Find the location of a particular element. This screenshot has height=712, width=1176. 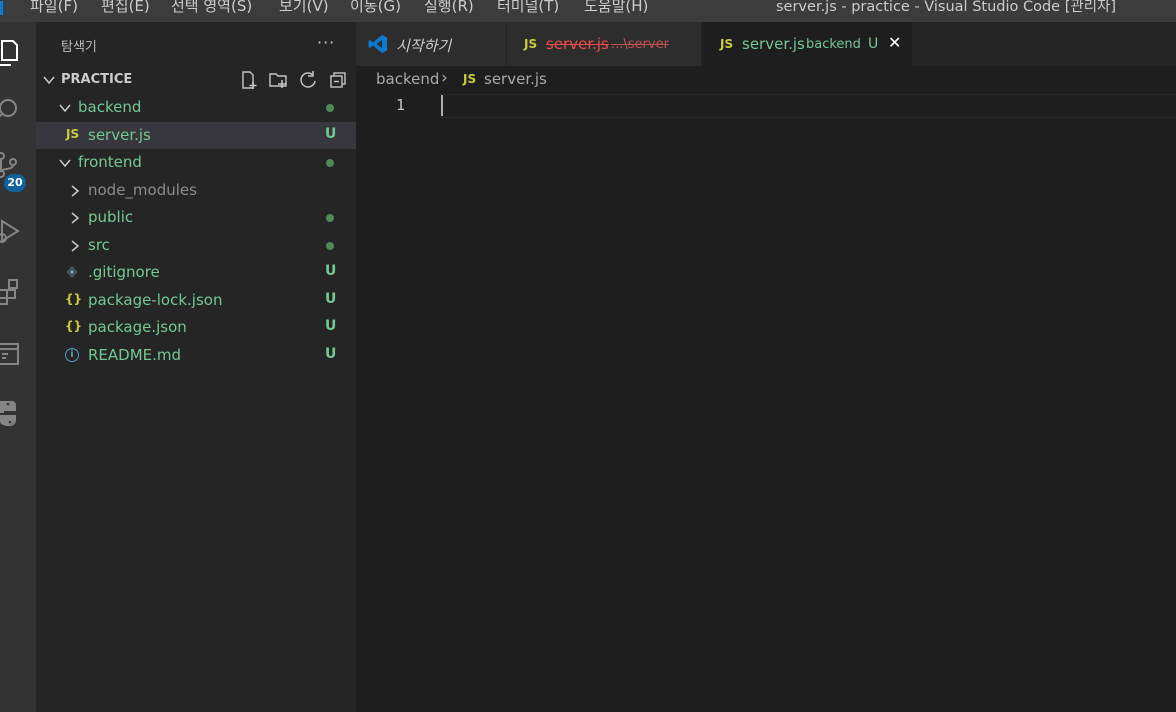

explorer-title: 탐색기 is located at coordinates (79, 47).